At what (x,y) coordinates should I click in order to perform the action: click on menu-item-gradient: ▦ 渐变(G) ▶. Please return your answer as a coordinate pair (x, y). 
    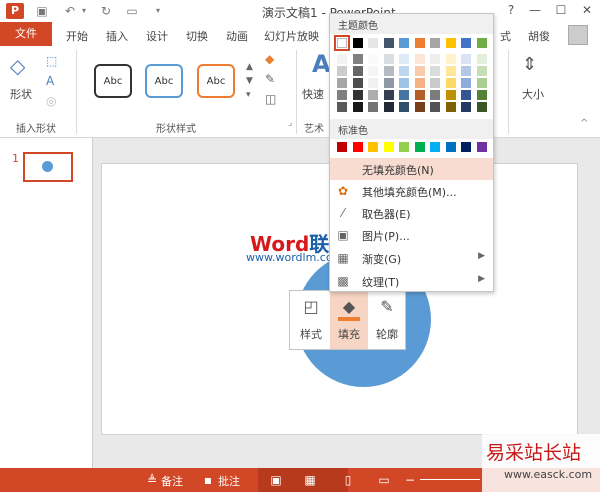
    Looking at the image, I should click on (411, 258).